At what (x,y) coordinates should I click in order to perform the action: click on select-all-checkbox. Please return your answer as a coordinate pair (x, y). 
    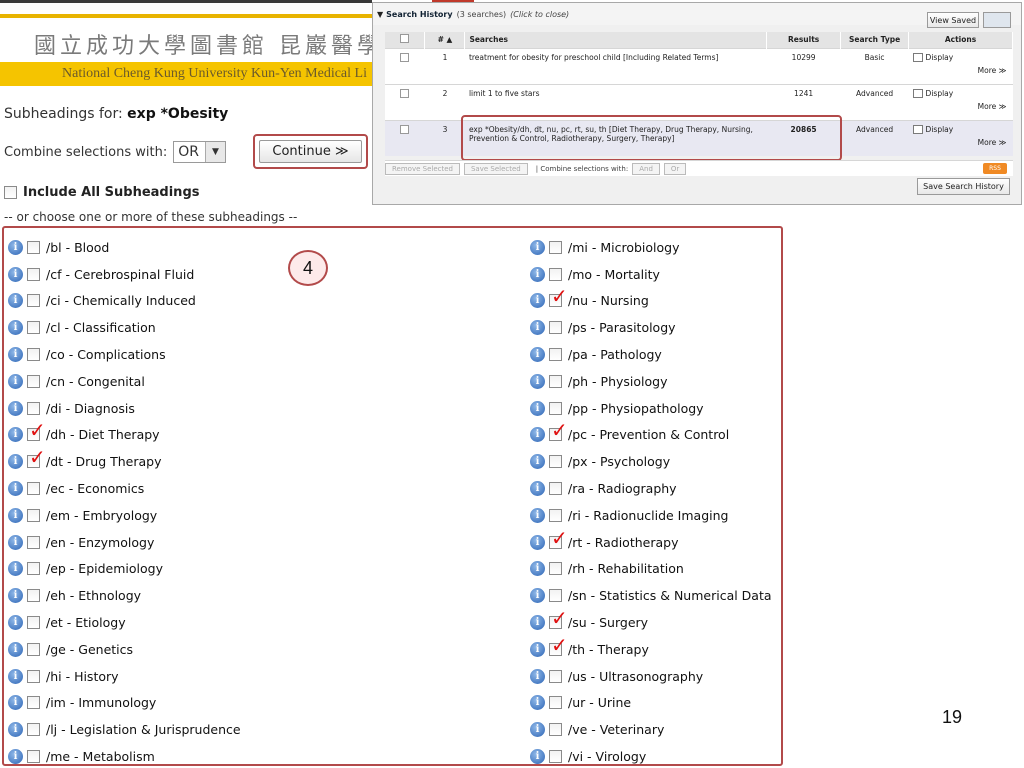
    Looking at the image, I should click on (405, 39).